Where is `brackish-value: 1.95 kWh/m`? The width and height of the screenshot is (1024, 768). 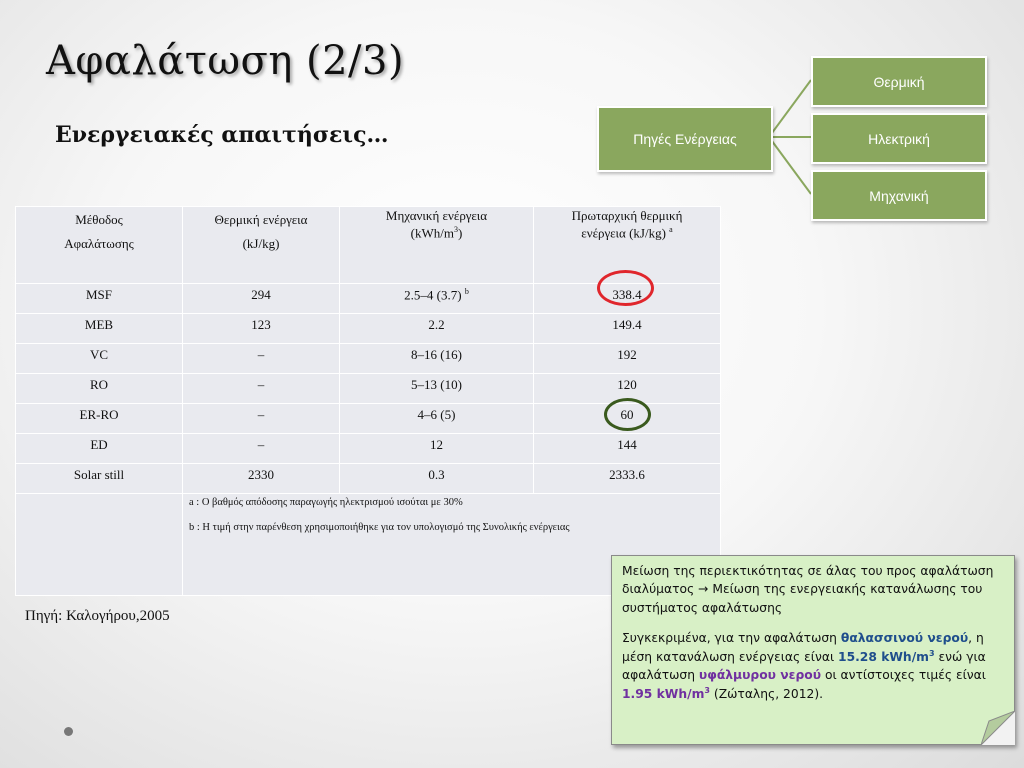
brackish-value: 1.95 kWh/m is located at coordinates (663, 693).